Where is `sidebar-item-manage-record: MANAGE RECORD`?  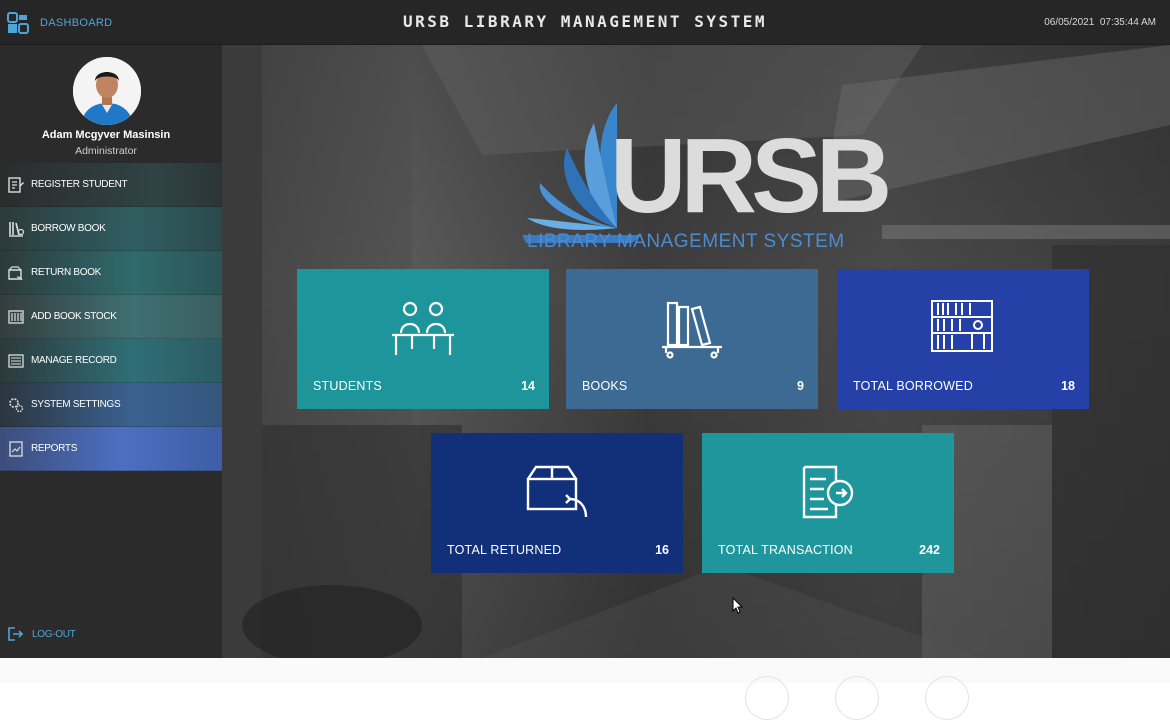
sidebar-item-manage-record: MANAGE RECORD is located at coordinates (111, 361).